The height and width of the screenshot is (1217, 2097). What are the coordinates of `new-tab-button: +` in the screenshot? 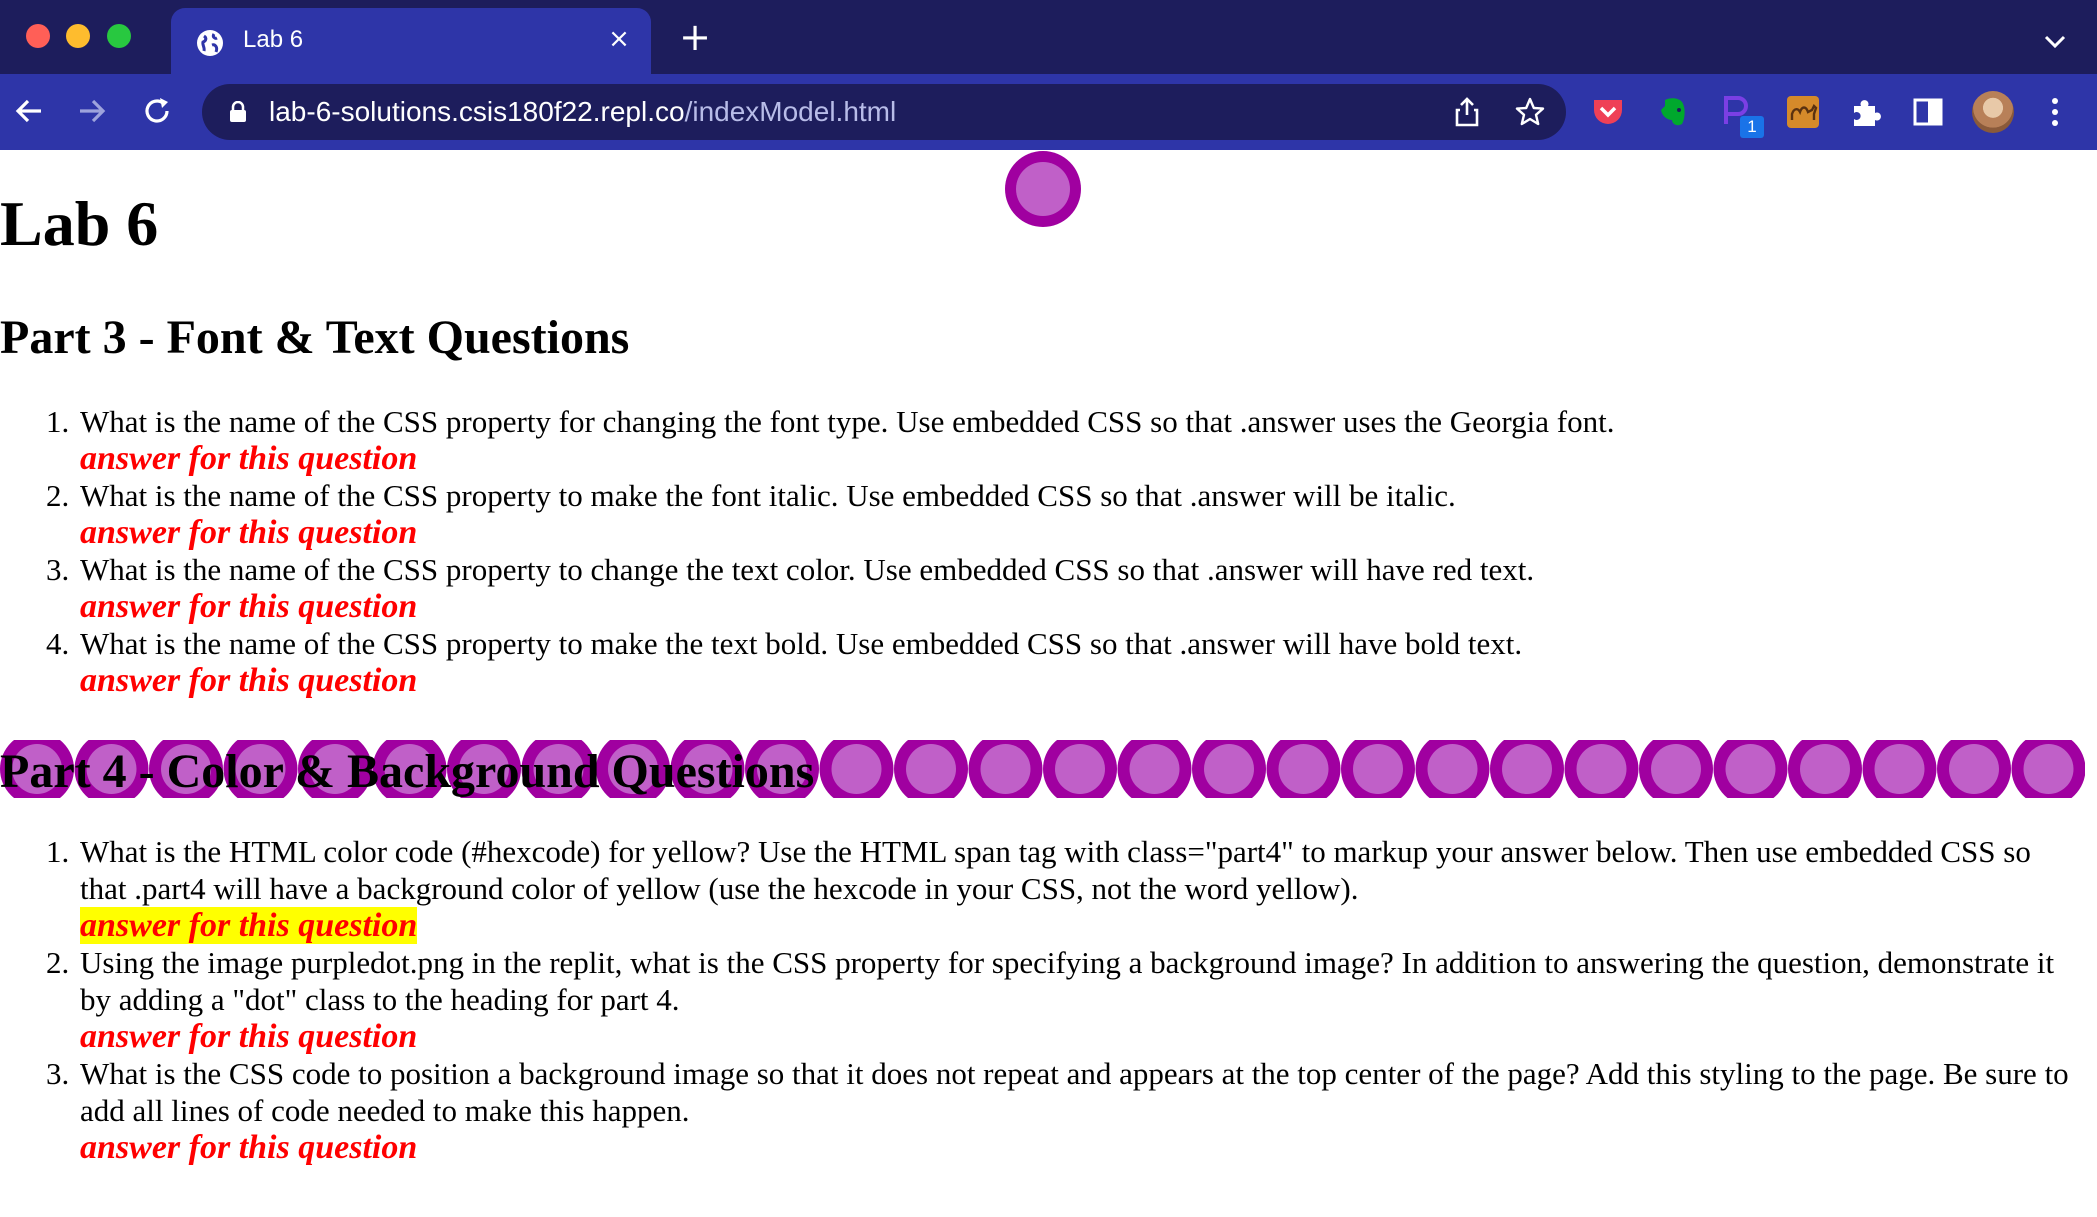 It's located at (695, 37).